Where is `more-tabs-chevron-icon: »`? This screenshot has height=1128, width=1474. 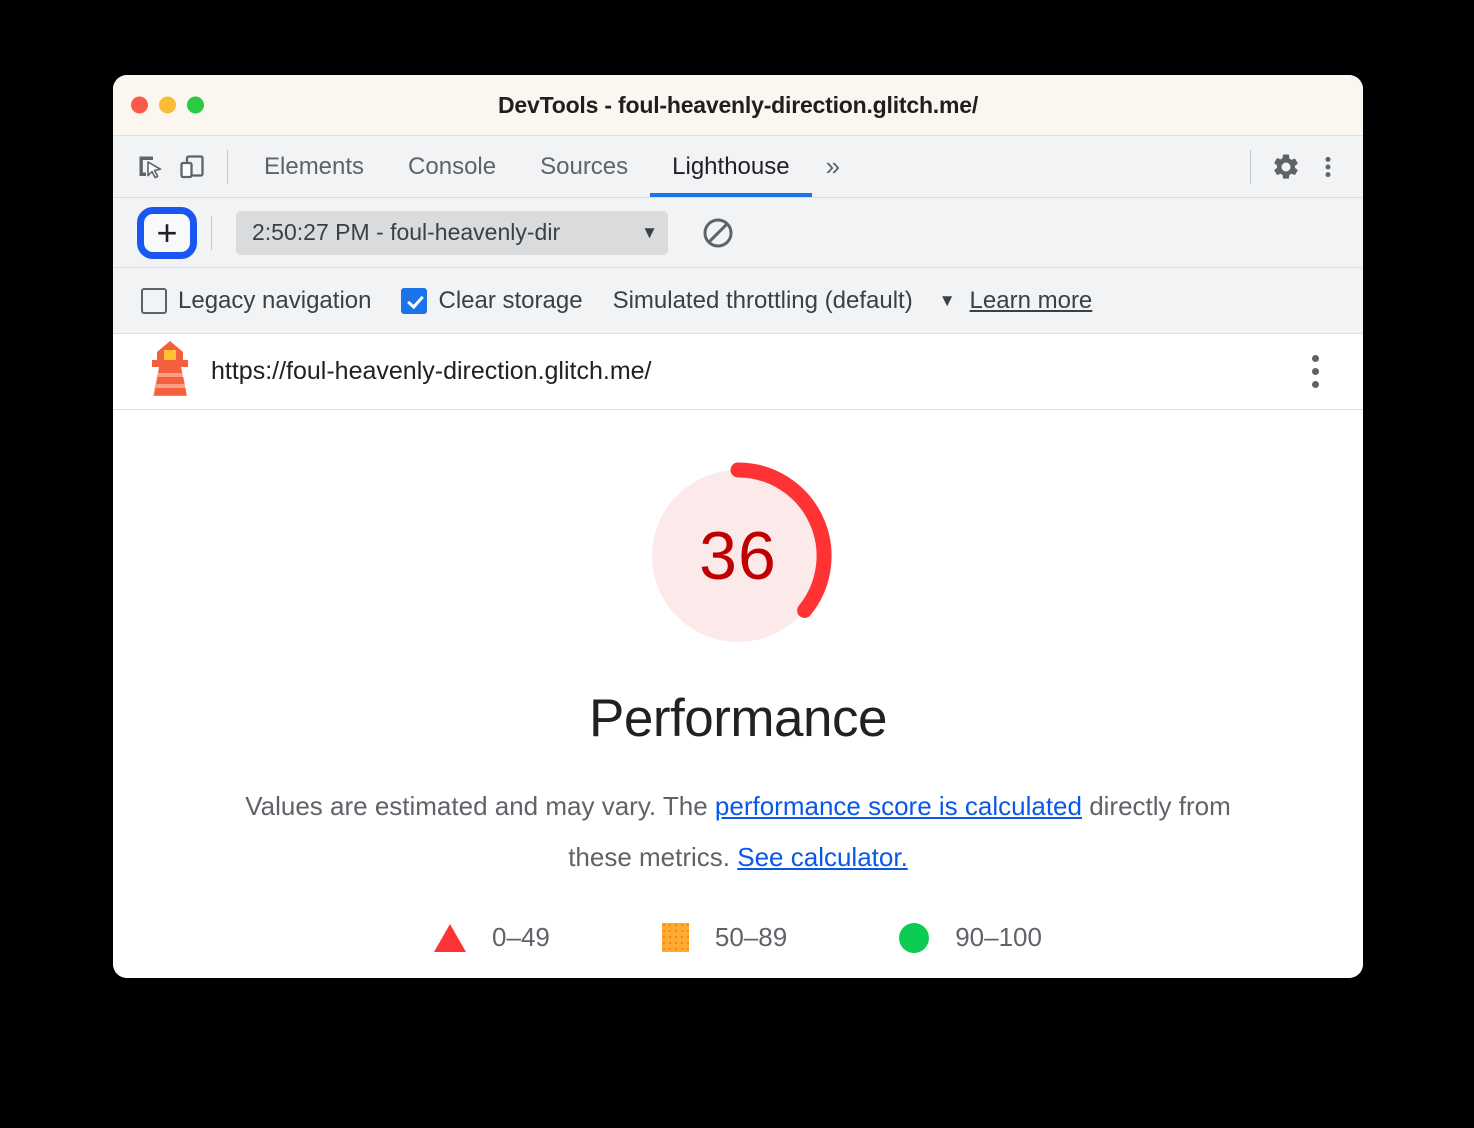
more-tabs-chevron-icon: » is located at coordinates (833, 166).